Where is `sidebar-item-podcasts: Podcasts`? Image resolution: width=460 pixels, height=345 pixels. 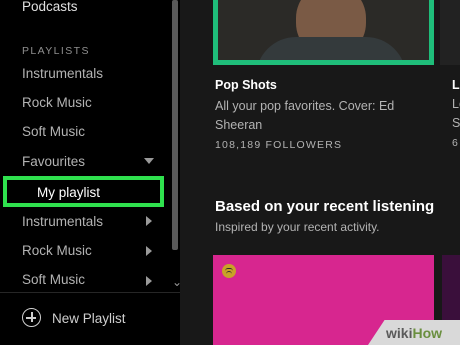 sidebar-item-podcasts: Podcasts is located at coordinates (50, 7).